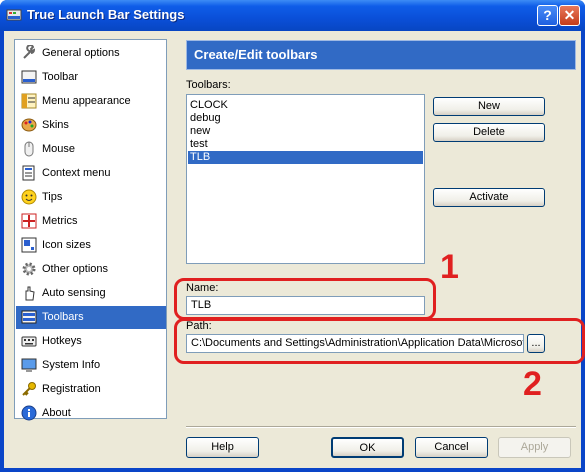  Describe the element at coordinates (569, 15) in the screenshot. I see `close-title-button: ✕` at that location.